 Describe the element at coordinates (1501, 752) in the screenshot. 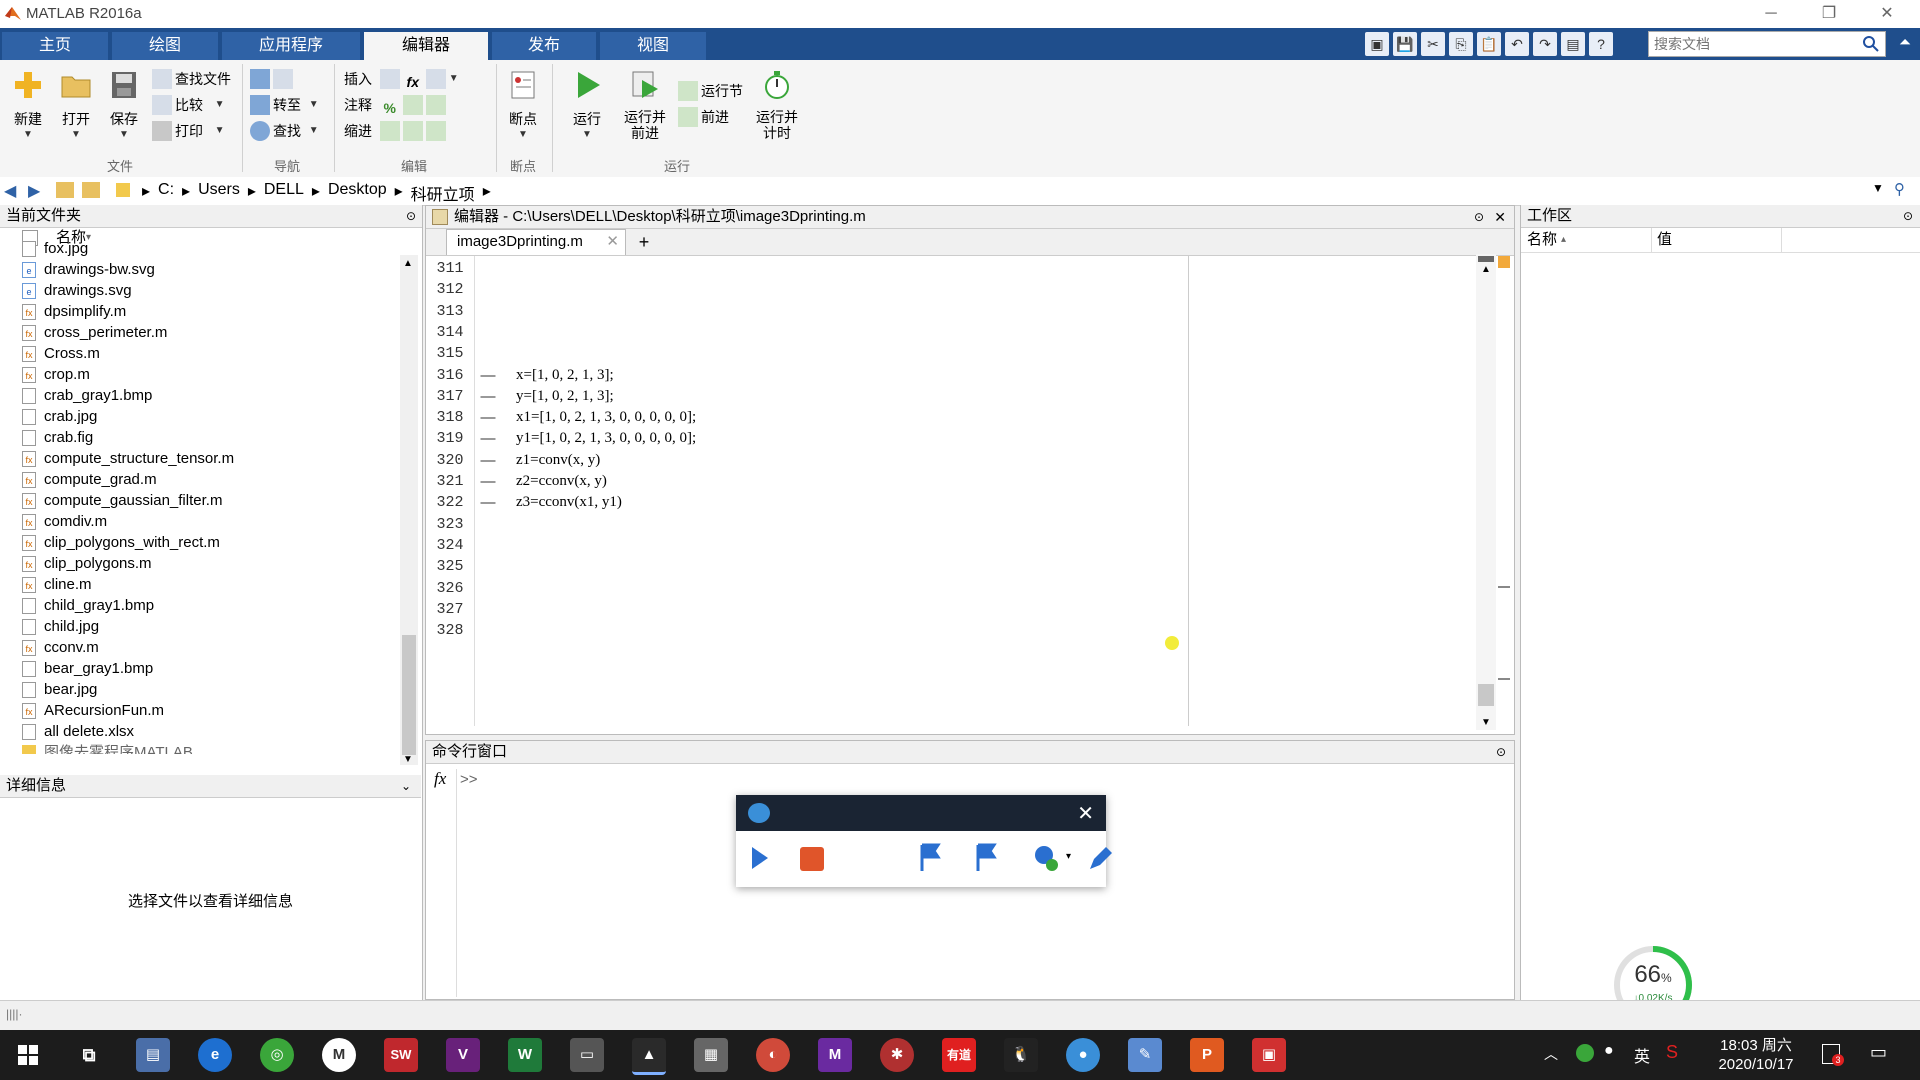

I see `command-menu-icon: ⊙` at that location.